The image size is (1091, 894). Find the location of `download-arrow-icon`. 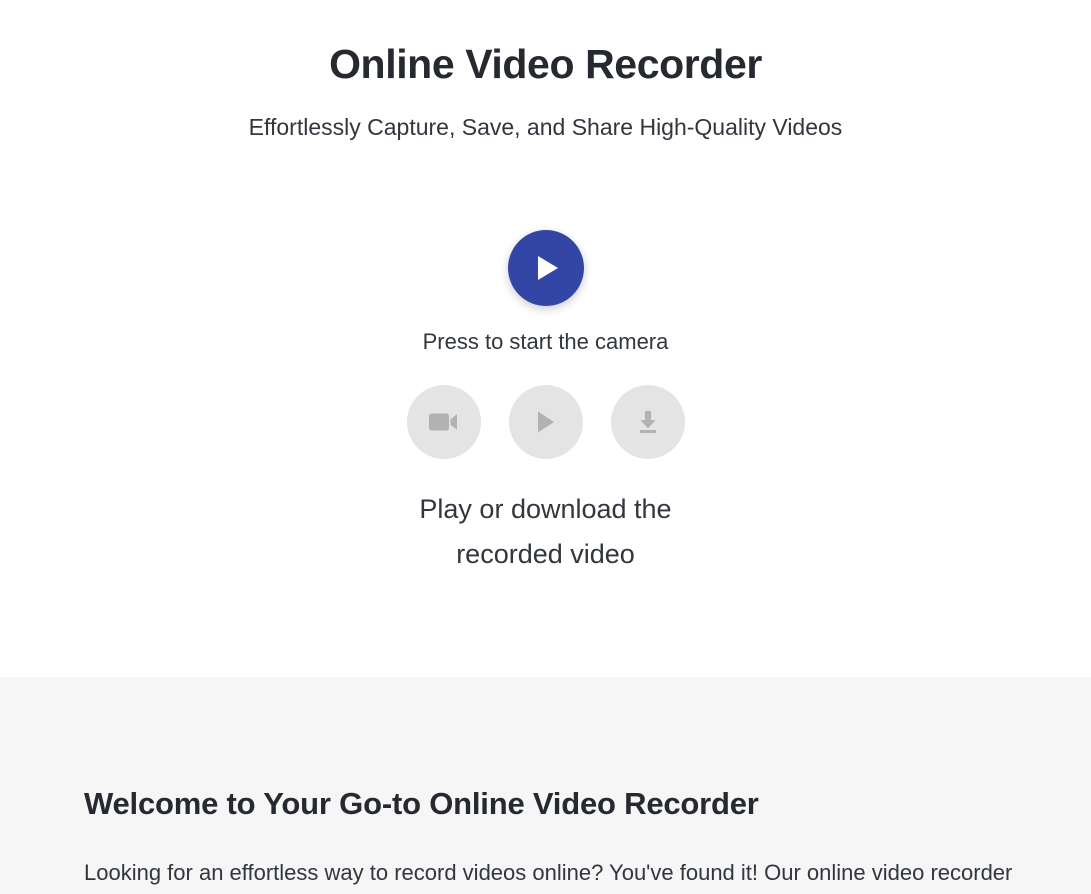

download-arrow-icon is located at coordinates (648, 422).